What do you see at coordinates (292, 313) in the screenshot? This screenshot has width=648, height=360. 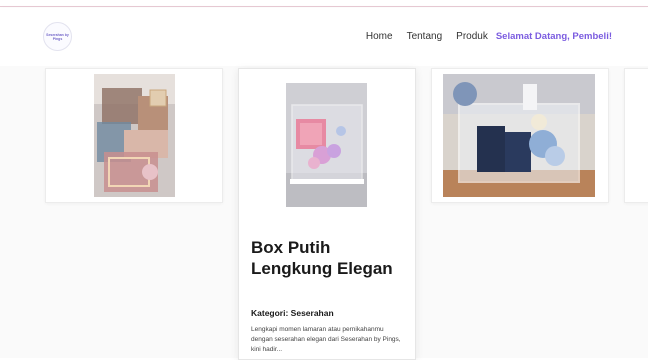 I see `product-category: Kategori: Seserahan` at bounding box center [292, 313].